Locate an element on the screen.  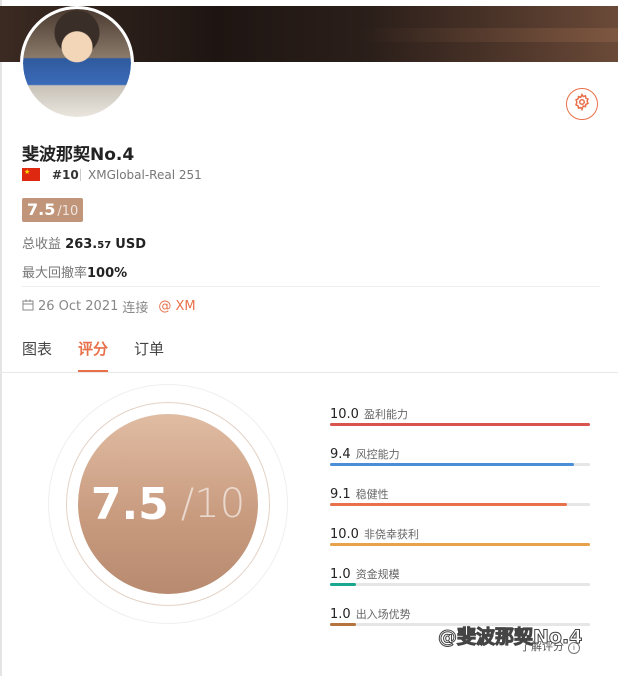
settings-button is located at coordinates (582, 104).